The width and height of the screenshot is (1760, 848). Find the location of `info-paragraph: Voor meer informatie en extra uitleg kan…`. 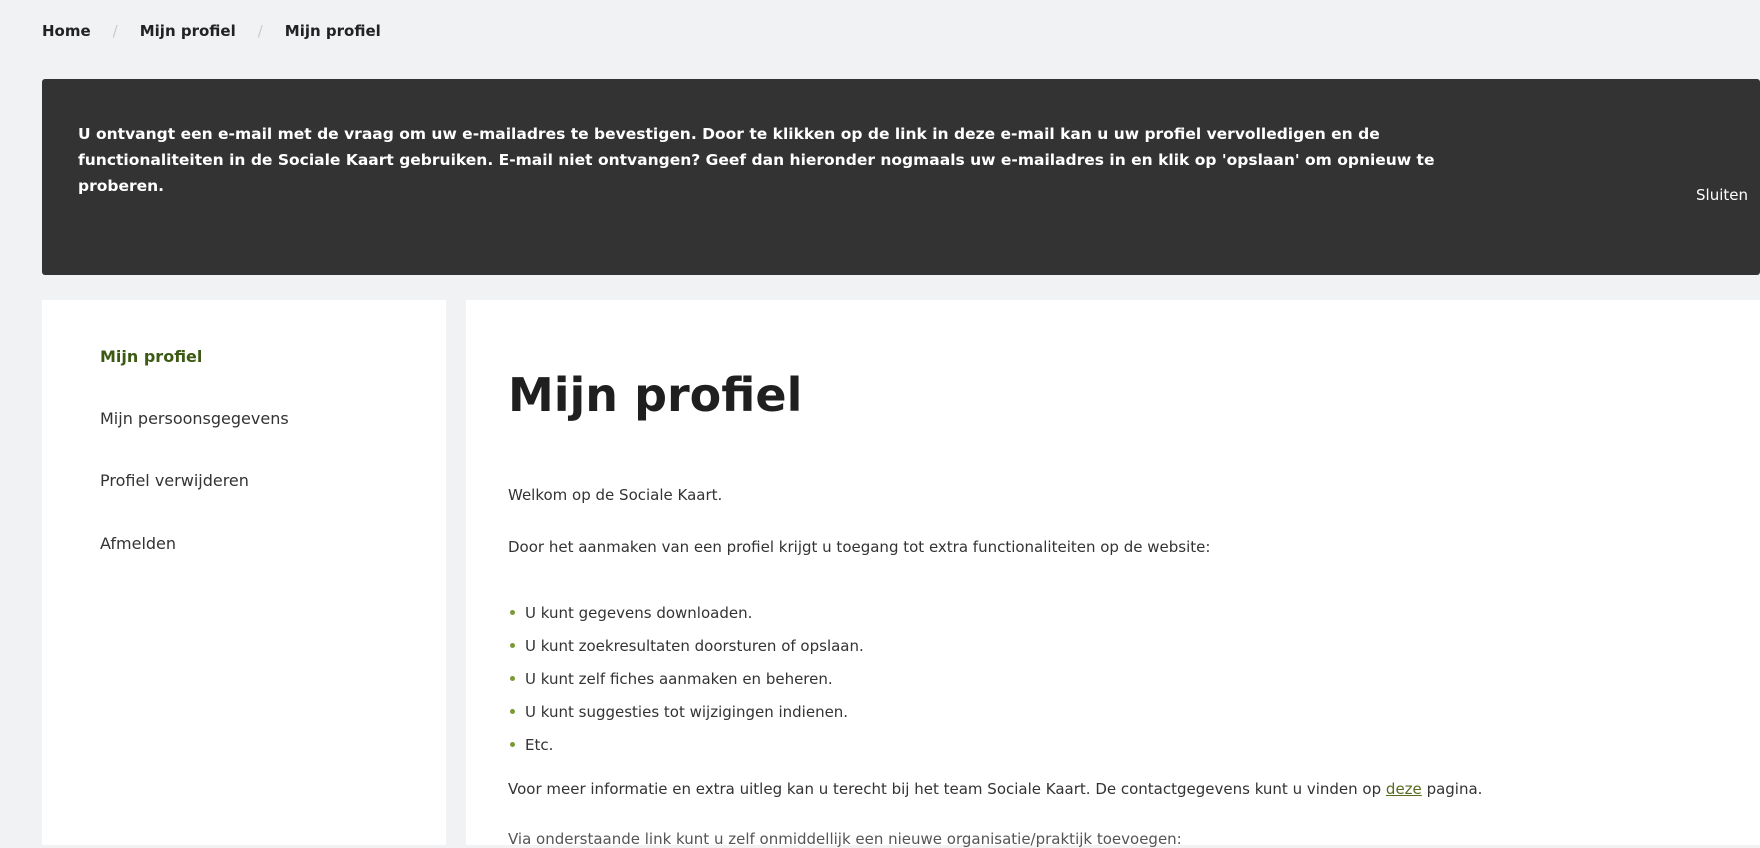

info-paragraph: Voor meer informatie en extra uitleg kan… is located at coordinates (995, 789).